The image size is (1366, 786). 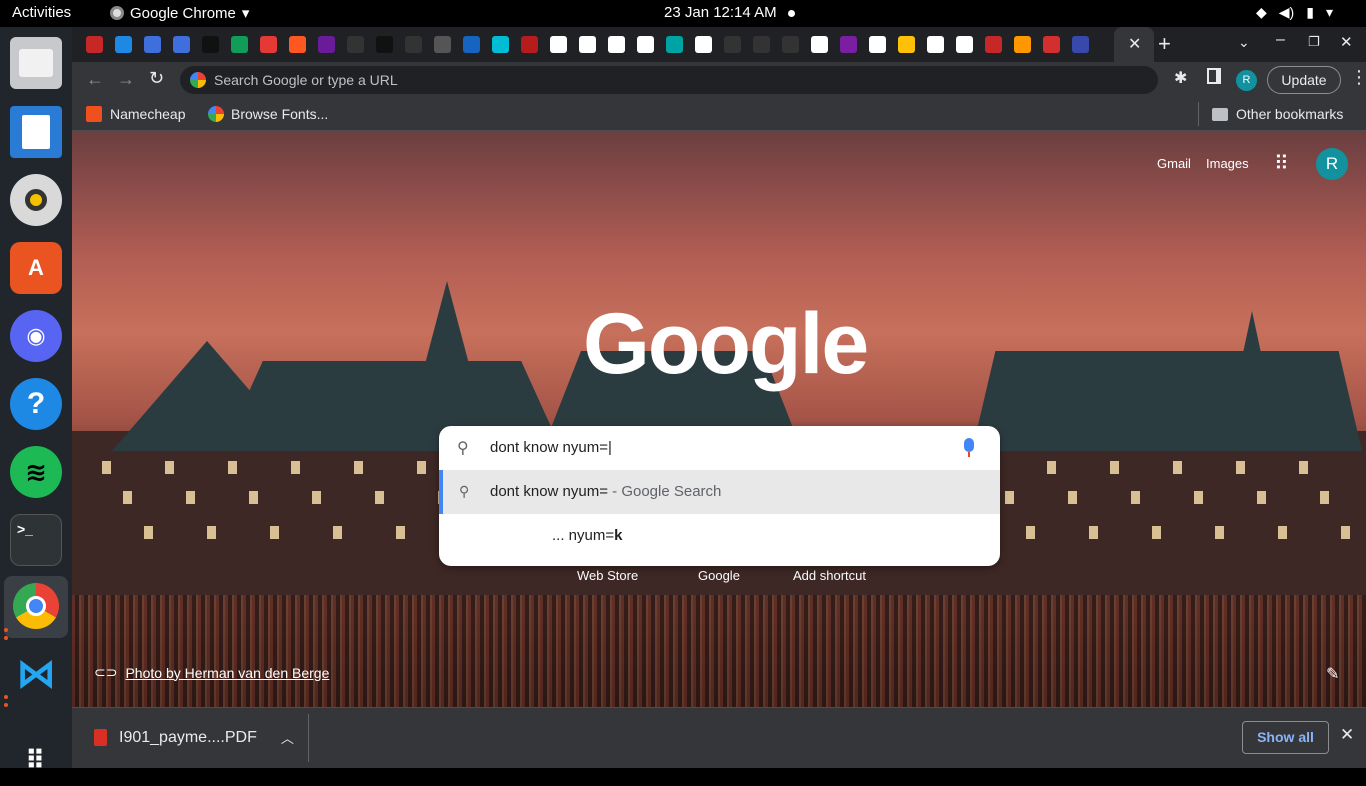 I want to click on writer-icon, so click(x=36, y=132).